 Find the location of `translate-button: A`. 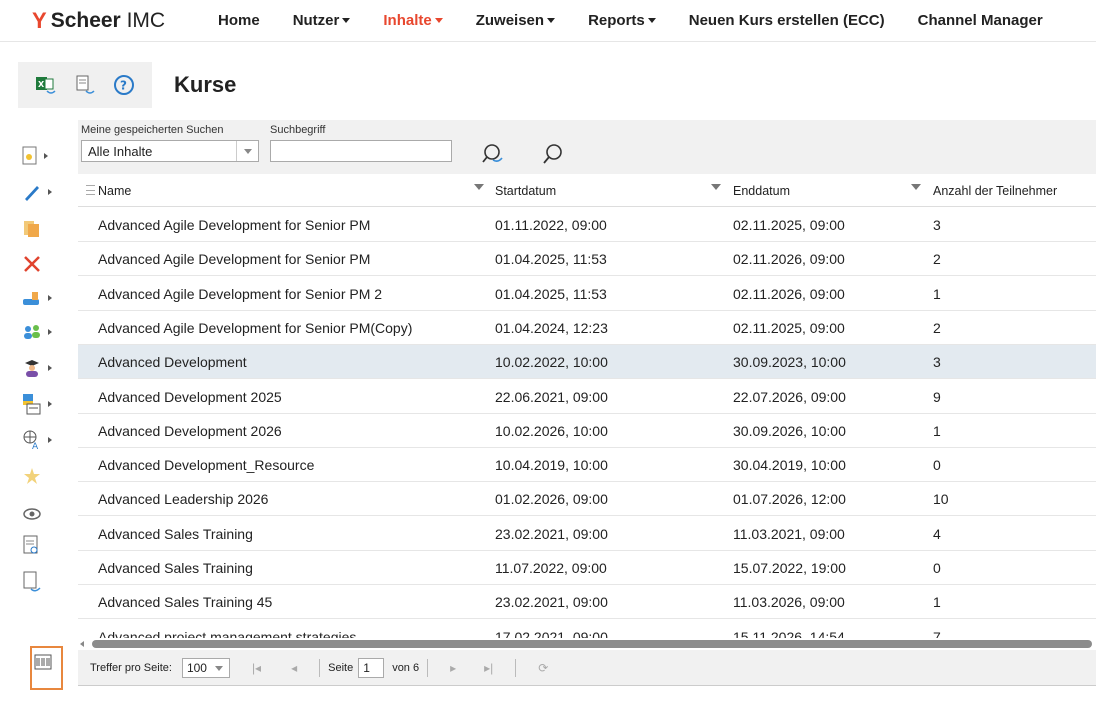

translate-button: A is located at coordinates (42, 440).